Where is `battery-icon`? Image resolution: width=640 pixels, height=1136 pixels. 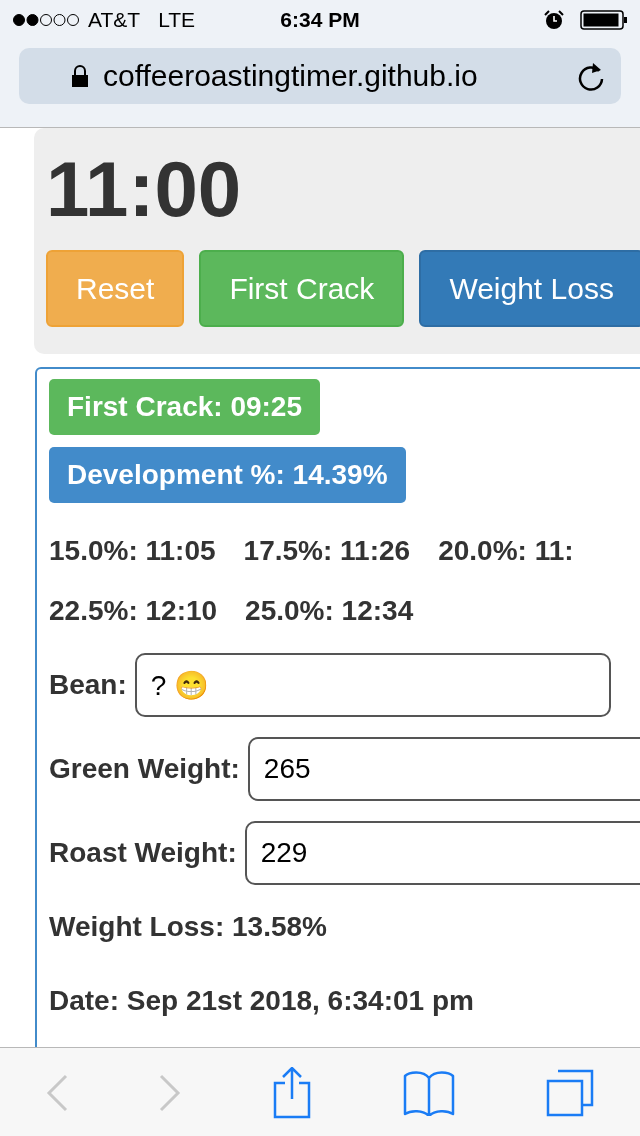
battery-icon is located at coordinates (604, 20).